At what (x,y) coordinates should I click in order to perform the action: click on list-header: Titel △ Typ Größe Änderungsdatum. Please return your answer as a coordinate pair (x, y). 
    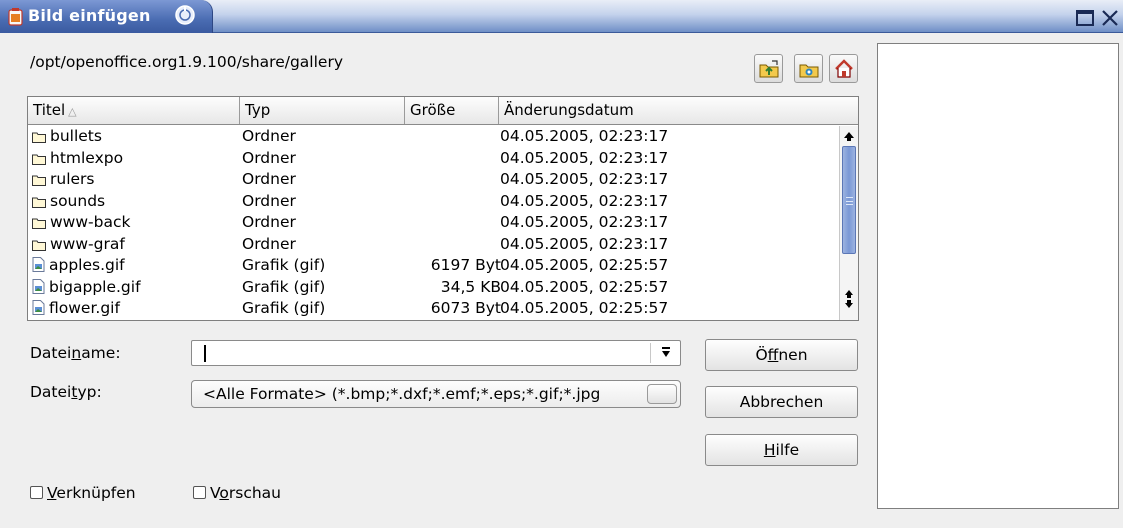
    Looking at the image, I should click on (443, 111).